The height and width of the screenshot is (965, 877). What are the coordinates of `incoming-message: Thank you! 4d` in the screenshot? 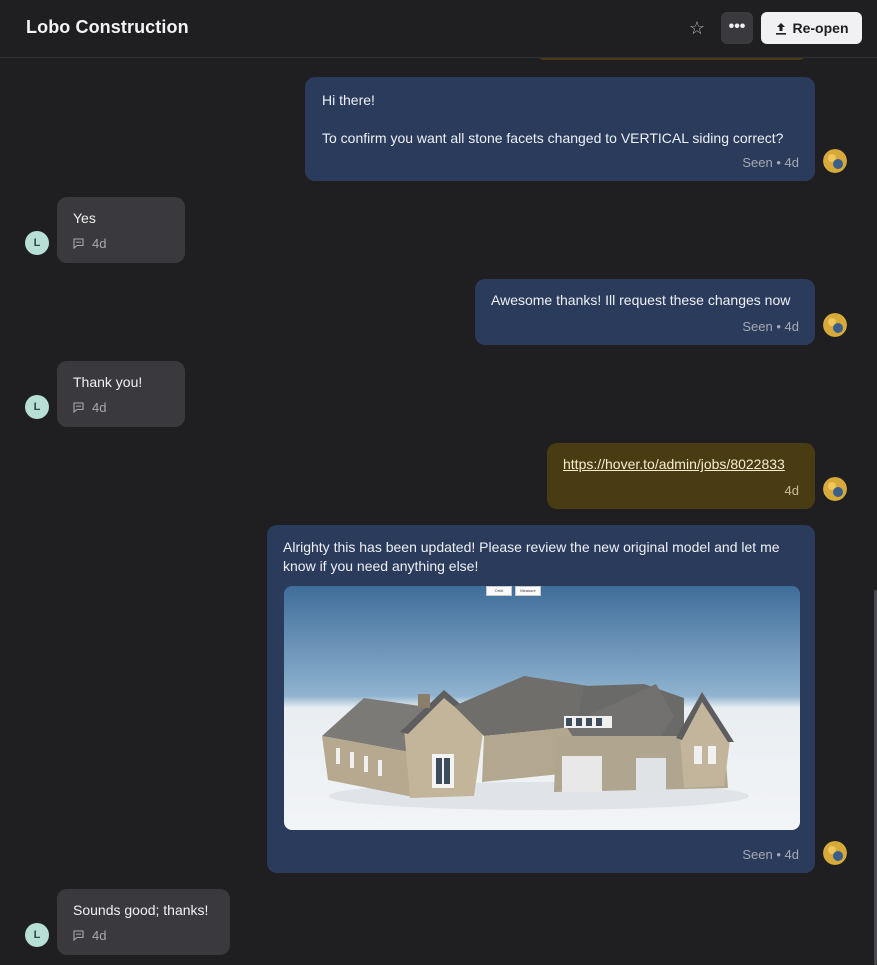 It's located at (121, 394).